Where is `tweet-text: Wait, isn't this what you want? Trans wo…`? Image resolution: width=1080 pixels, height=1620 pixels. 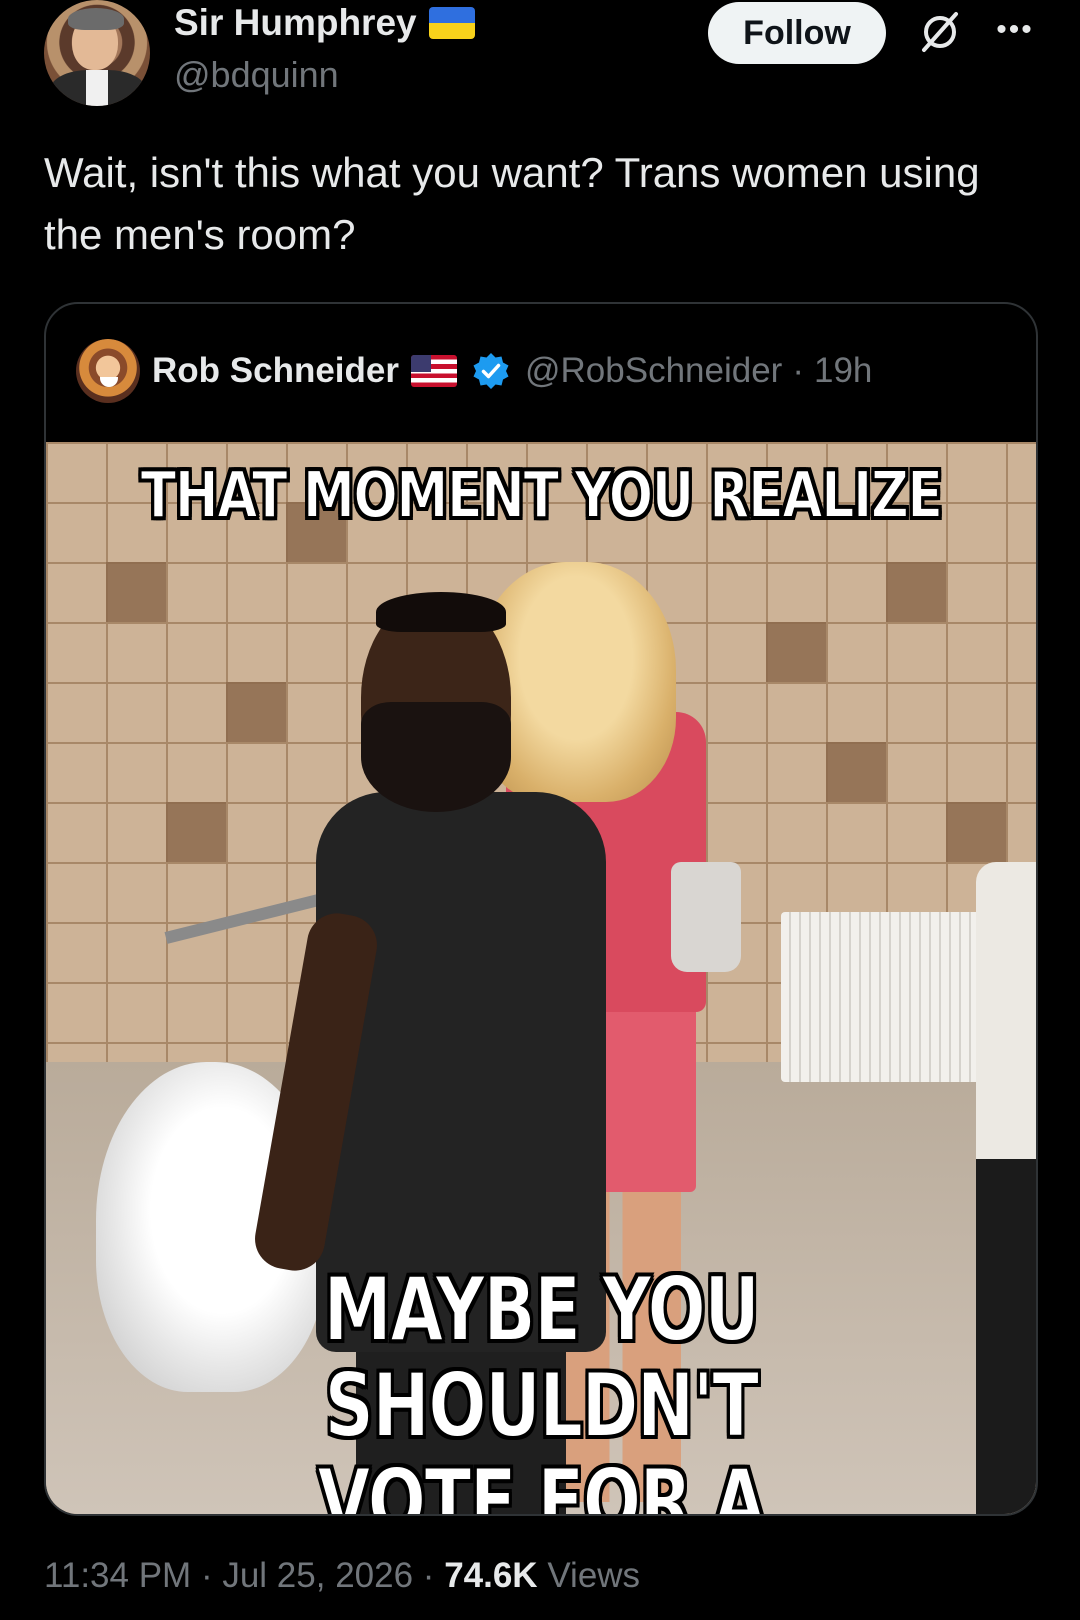 tweet-text: Wait, isn't this what you want? Trans wo… is located at coordinates (512, 203).